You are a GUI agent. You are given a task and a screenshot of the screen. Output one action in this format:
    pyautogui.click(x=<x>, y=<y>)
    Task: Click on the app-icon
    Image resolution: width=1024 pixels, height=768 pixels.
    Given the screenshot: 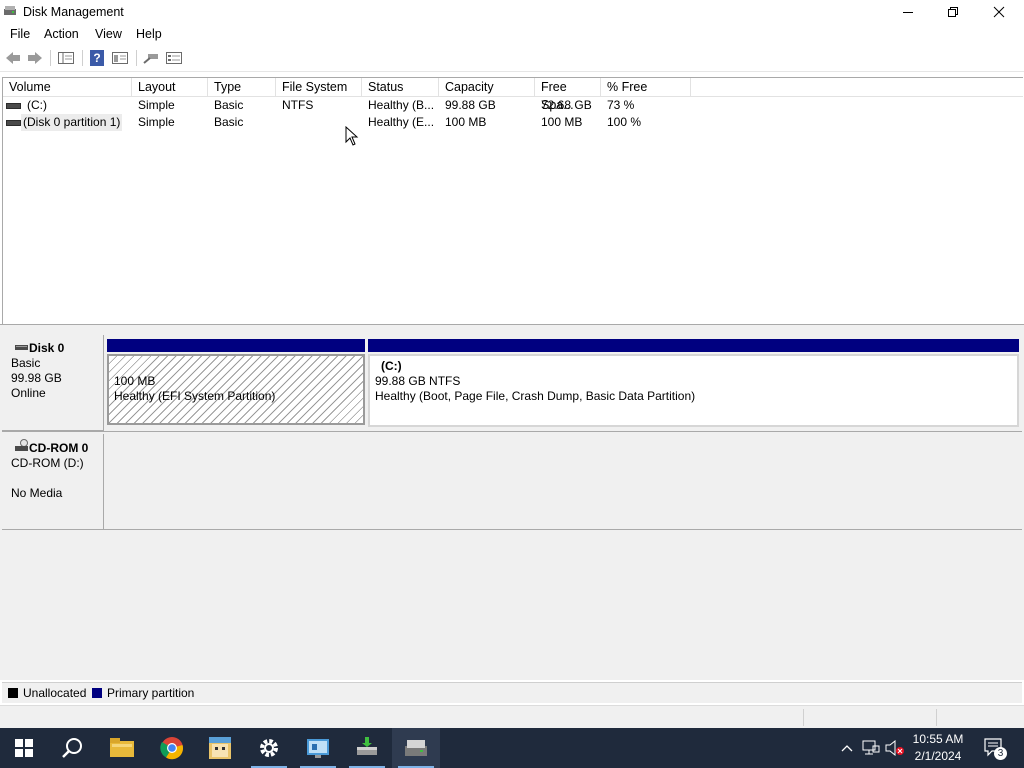 What is the action you would take?
    pyautogui.click(x=220, y=748)
    